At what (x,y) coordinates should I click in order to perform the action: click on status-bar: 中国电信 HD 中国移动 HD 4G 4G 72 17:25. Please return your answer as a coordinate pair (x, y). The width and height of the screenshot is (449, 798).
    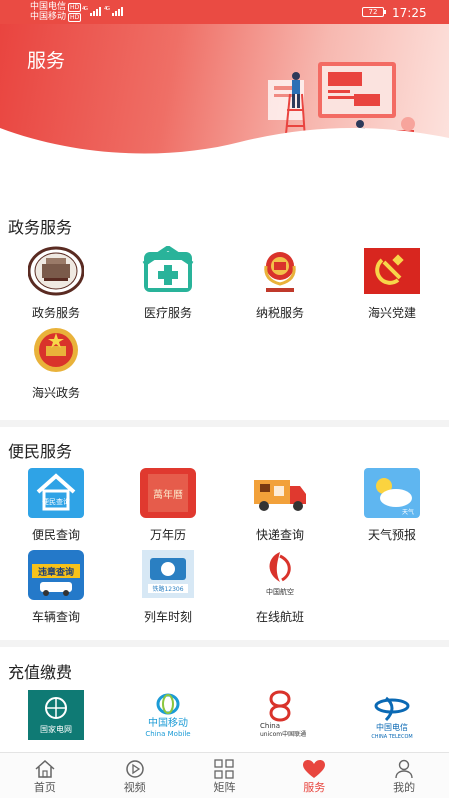
    Looking at the image, I should click on (224, 12).